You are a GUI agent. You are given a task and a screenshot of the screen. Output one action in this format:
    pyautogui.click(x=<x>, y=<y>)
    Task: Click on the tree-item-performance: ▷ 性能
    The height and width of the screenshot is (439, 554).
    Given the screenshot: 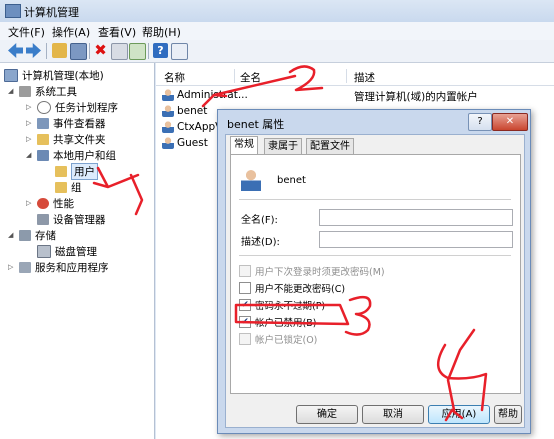 What is the action you would take?
    pyautogui.click(x=50, y=203)
    